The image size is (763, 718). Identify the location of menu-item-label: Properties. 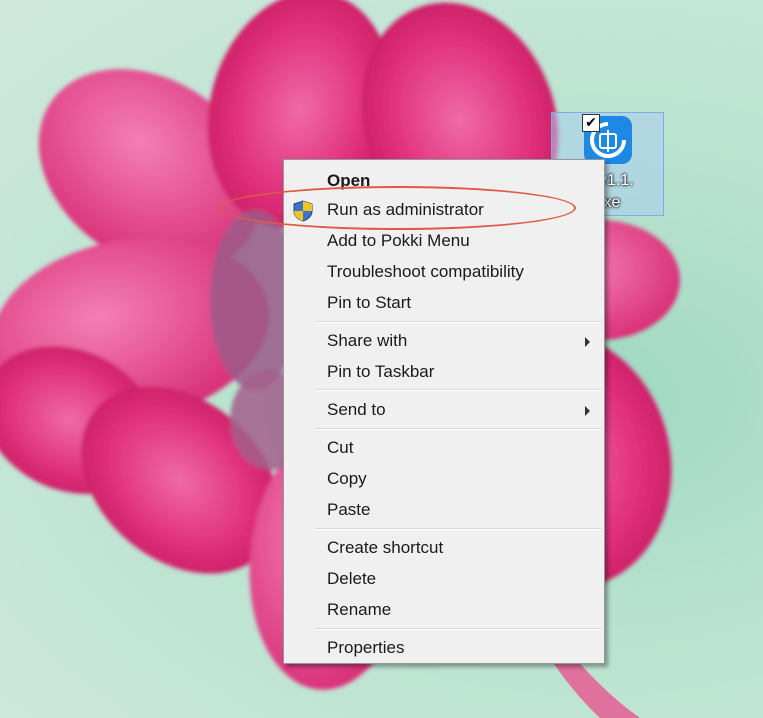
(366, 647).